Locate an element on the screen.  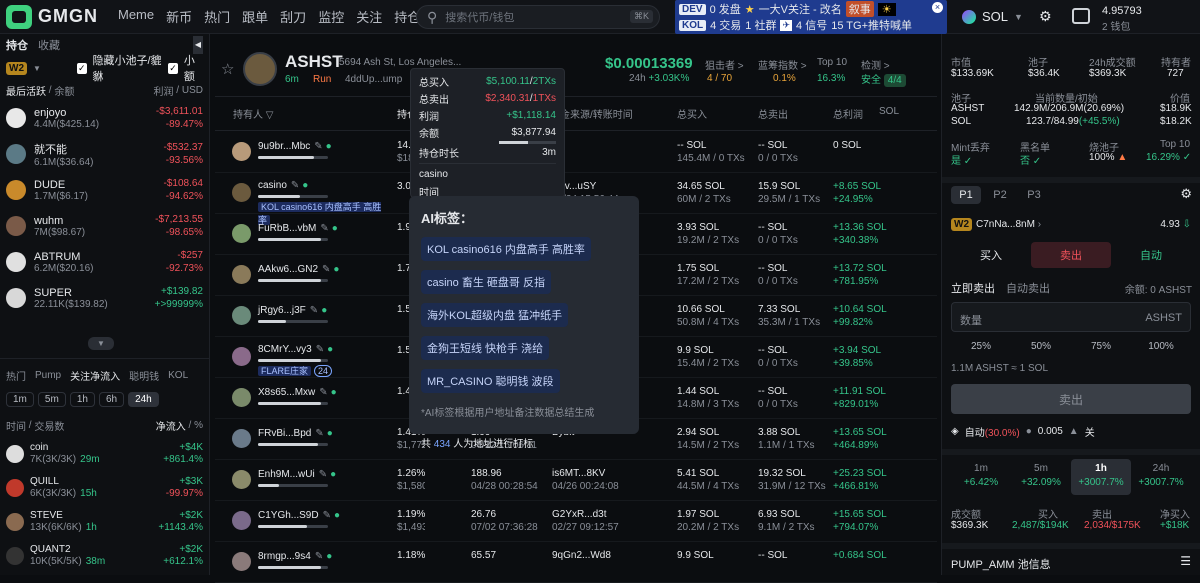
col-last-active: 最后活跃 is located at coordinates (26, 90).